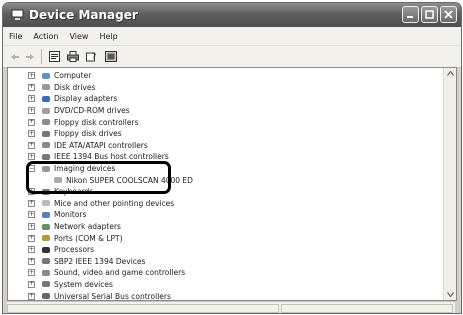  I want to click on port-icon, so click(45, 238).